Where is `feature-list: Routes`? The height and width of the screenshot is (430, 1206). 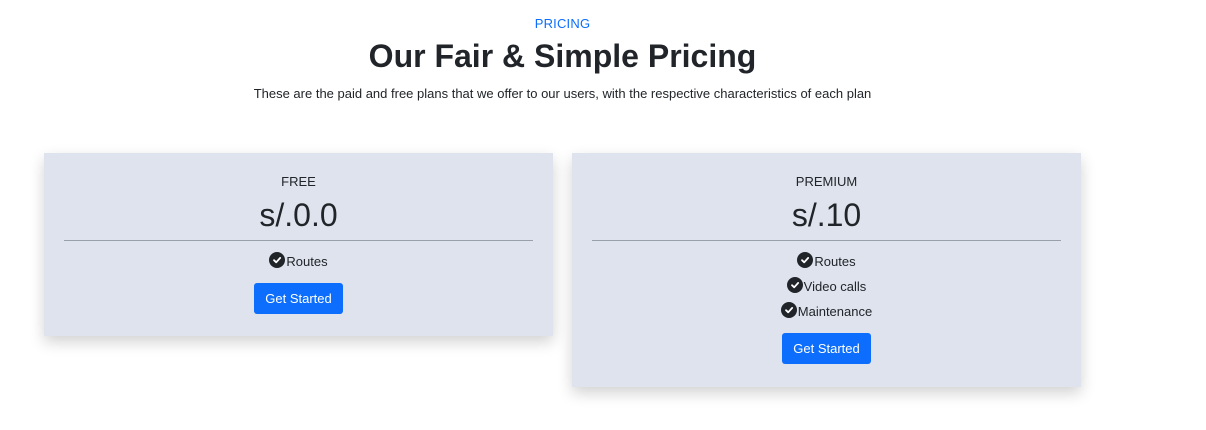 feature-list: Routes is located at coordinates (298, 261).